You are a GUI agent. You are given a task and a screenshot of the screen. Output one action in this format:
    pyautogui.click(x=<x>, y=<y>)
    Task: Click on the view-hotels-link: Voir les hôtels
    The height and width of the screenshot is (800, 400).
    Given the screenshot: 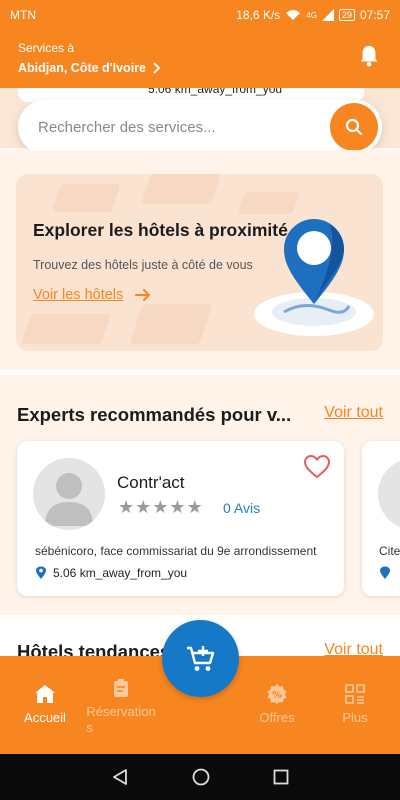 What is the action you would take?
    pyautogui.click(x=92, y=295)
    